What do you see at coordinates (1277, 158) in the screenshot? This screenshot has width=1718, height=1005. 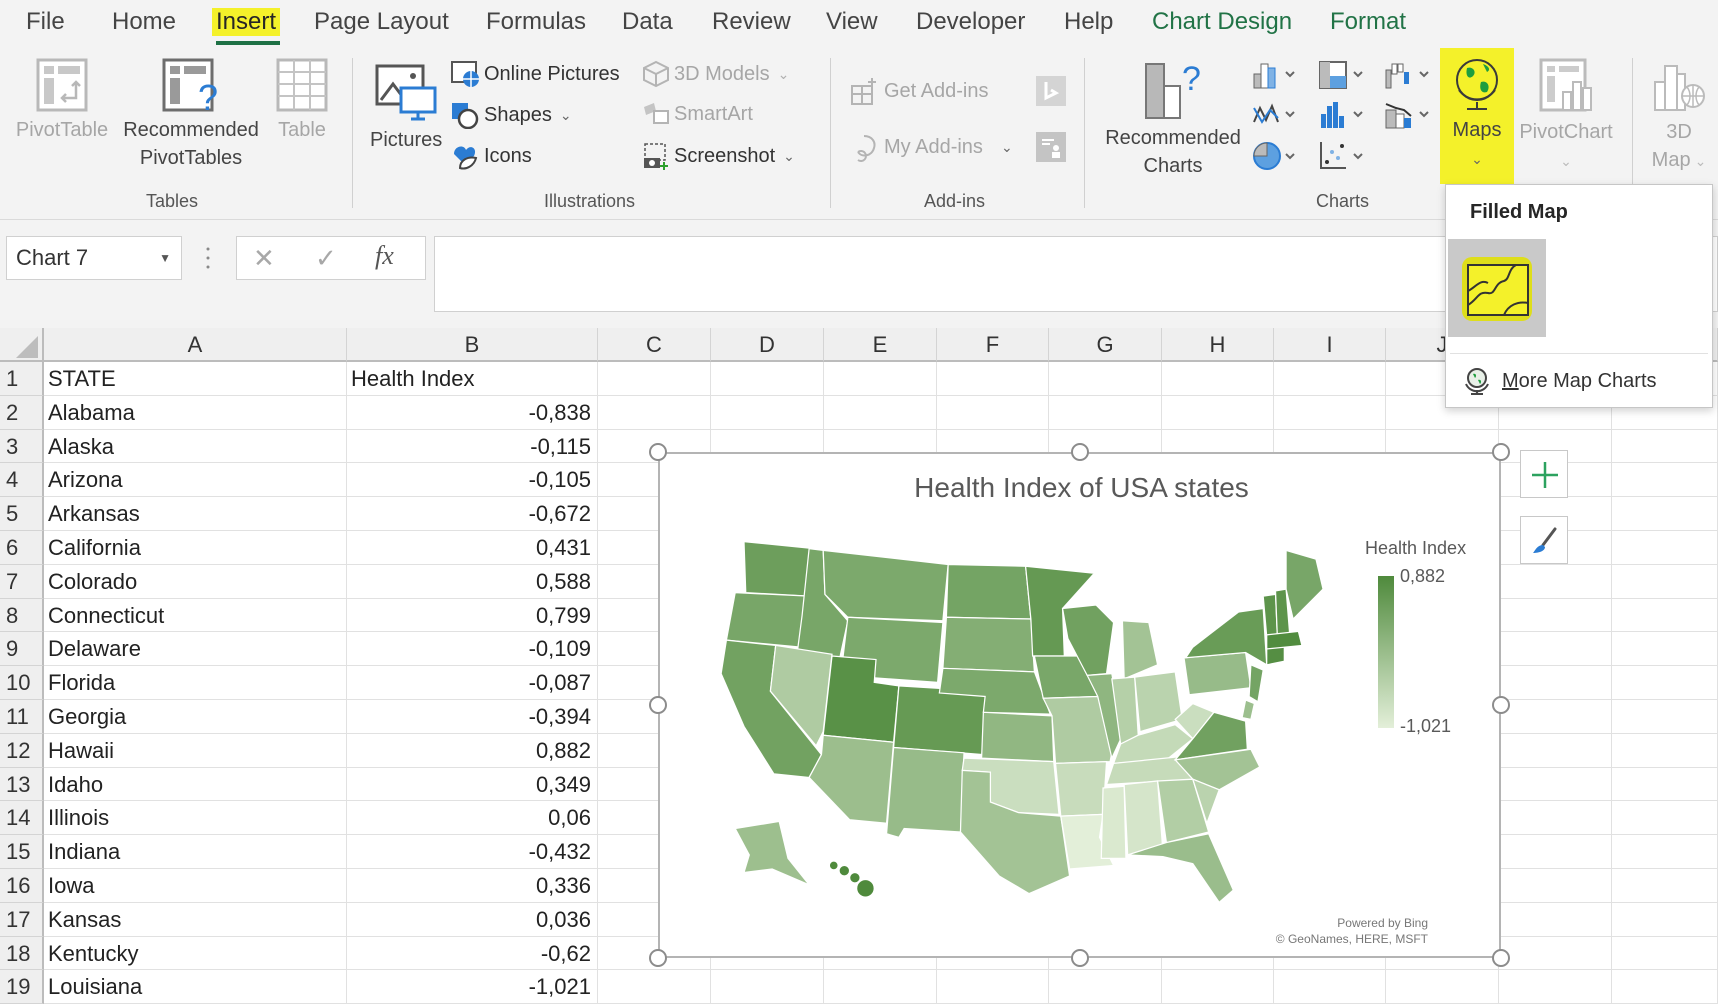 I see `pie-chart-button` at bounding box center [1277, 158].